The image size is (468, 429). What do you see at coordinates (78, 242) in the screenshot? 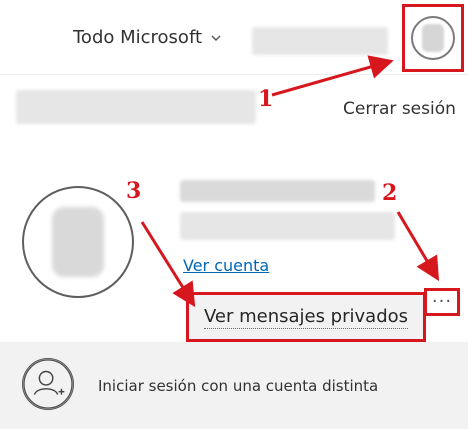
I see `avatar-large` at bounding box center [78, 242].